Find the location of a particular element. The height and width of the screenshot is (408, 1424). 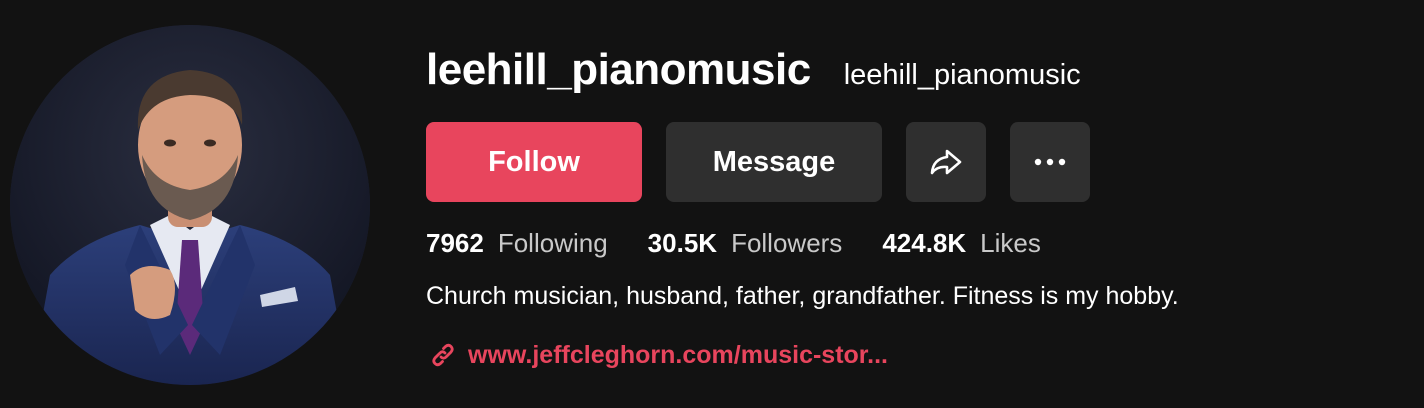

stat-followers: 30.5K Followers is located at coordinates (745, 243).